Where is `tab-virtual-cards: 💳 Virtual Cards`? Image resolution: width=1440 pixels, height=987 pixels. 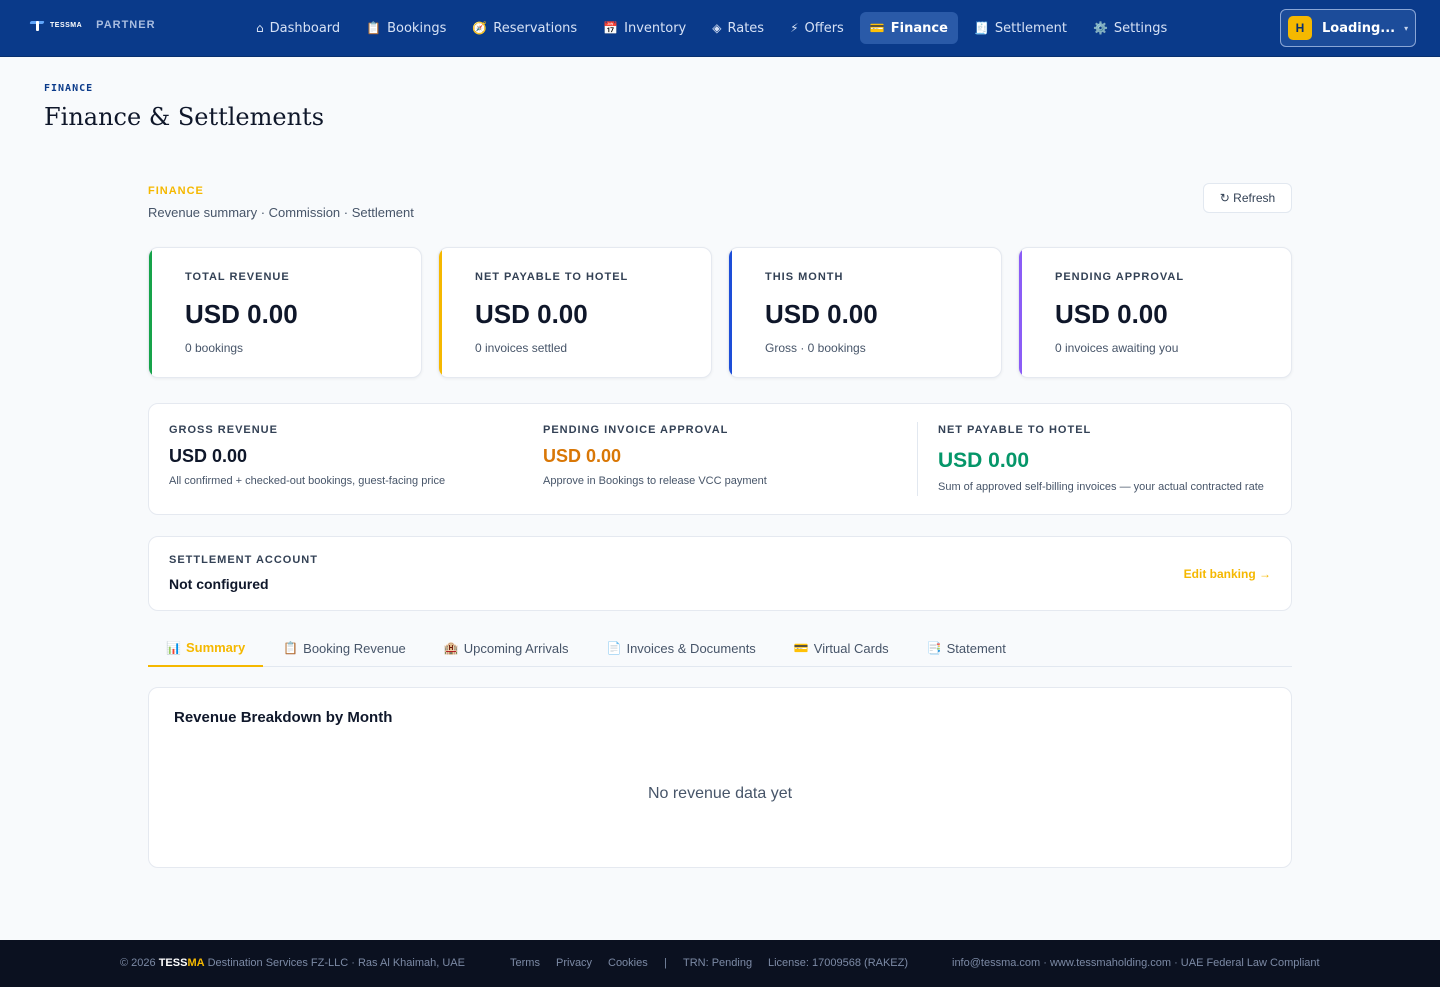
tab-virtual-cards: 💳 Virtual Cards is located at coordinates (841, 648).